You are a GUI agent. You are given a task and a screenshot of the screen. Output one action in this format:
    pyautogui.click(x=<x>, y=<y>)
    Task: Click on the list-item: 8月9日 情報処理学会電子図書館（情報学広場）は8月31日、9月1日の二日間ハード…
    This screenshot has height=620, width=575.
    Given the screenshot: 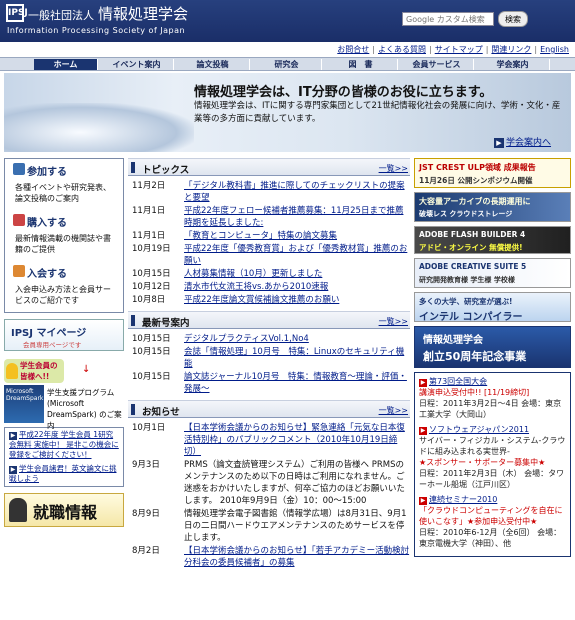 What is the action you would take?
    pyautogui.click(x=271, y=526)
    